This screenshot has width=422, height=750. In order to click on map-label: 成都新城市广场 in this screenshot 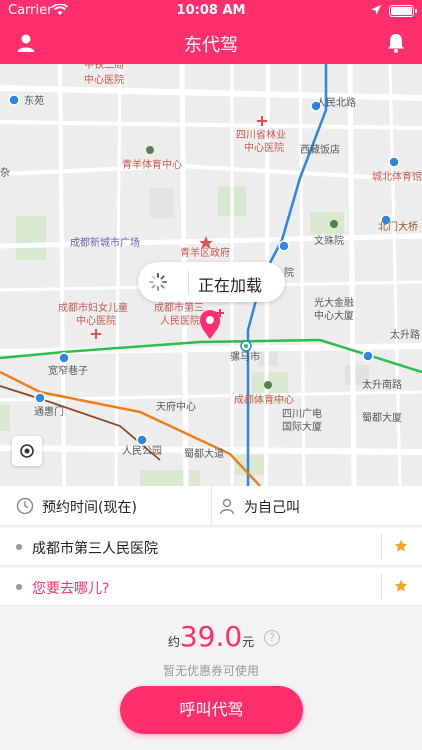, I will do `click(105, 243)`.